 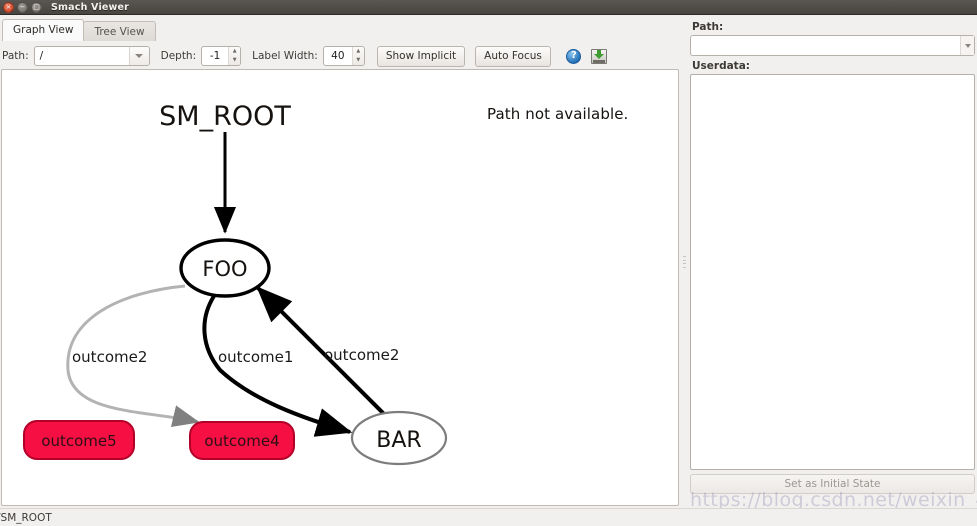 What do you see at coordinates (255, 357) in the screenshot?
I see `edge-label-foo-bar: outcome1` at bounding box center [255, 357].